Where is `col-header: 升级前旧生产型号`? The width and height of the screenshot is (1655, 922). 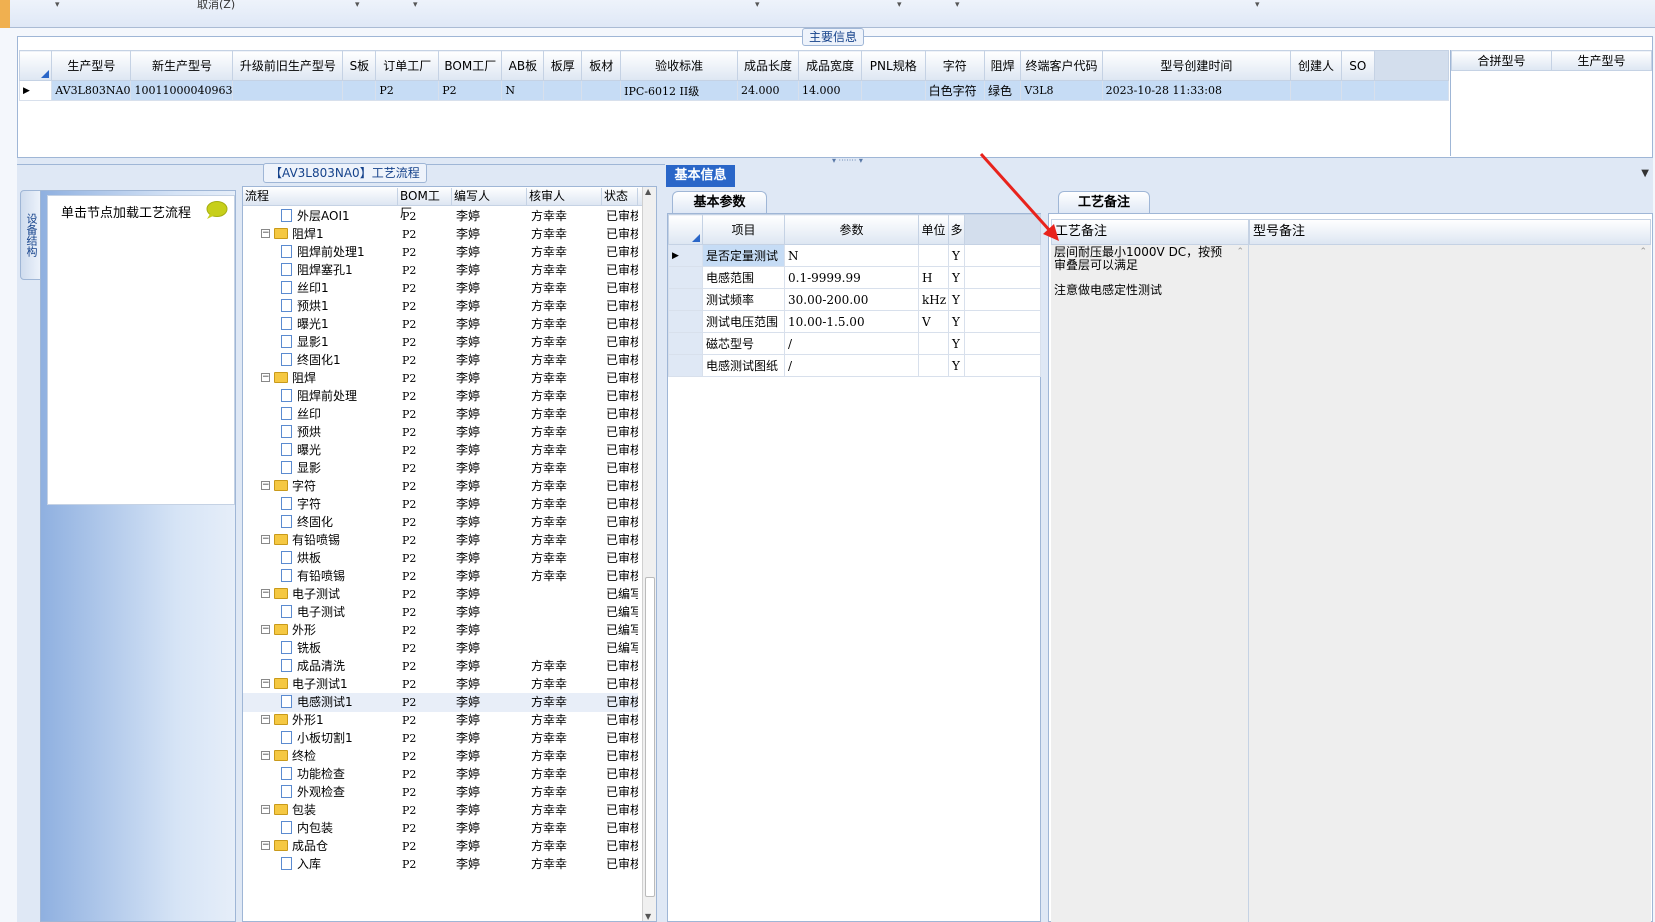 col-header: 升级前旧生产型号 is located at coordinates (288, 65).